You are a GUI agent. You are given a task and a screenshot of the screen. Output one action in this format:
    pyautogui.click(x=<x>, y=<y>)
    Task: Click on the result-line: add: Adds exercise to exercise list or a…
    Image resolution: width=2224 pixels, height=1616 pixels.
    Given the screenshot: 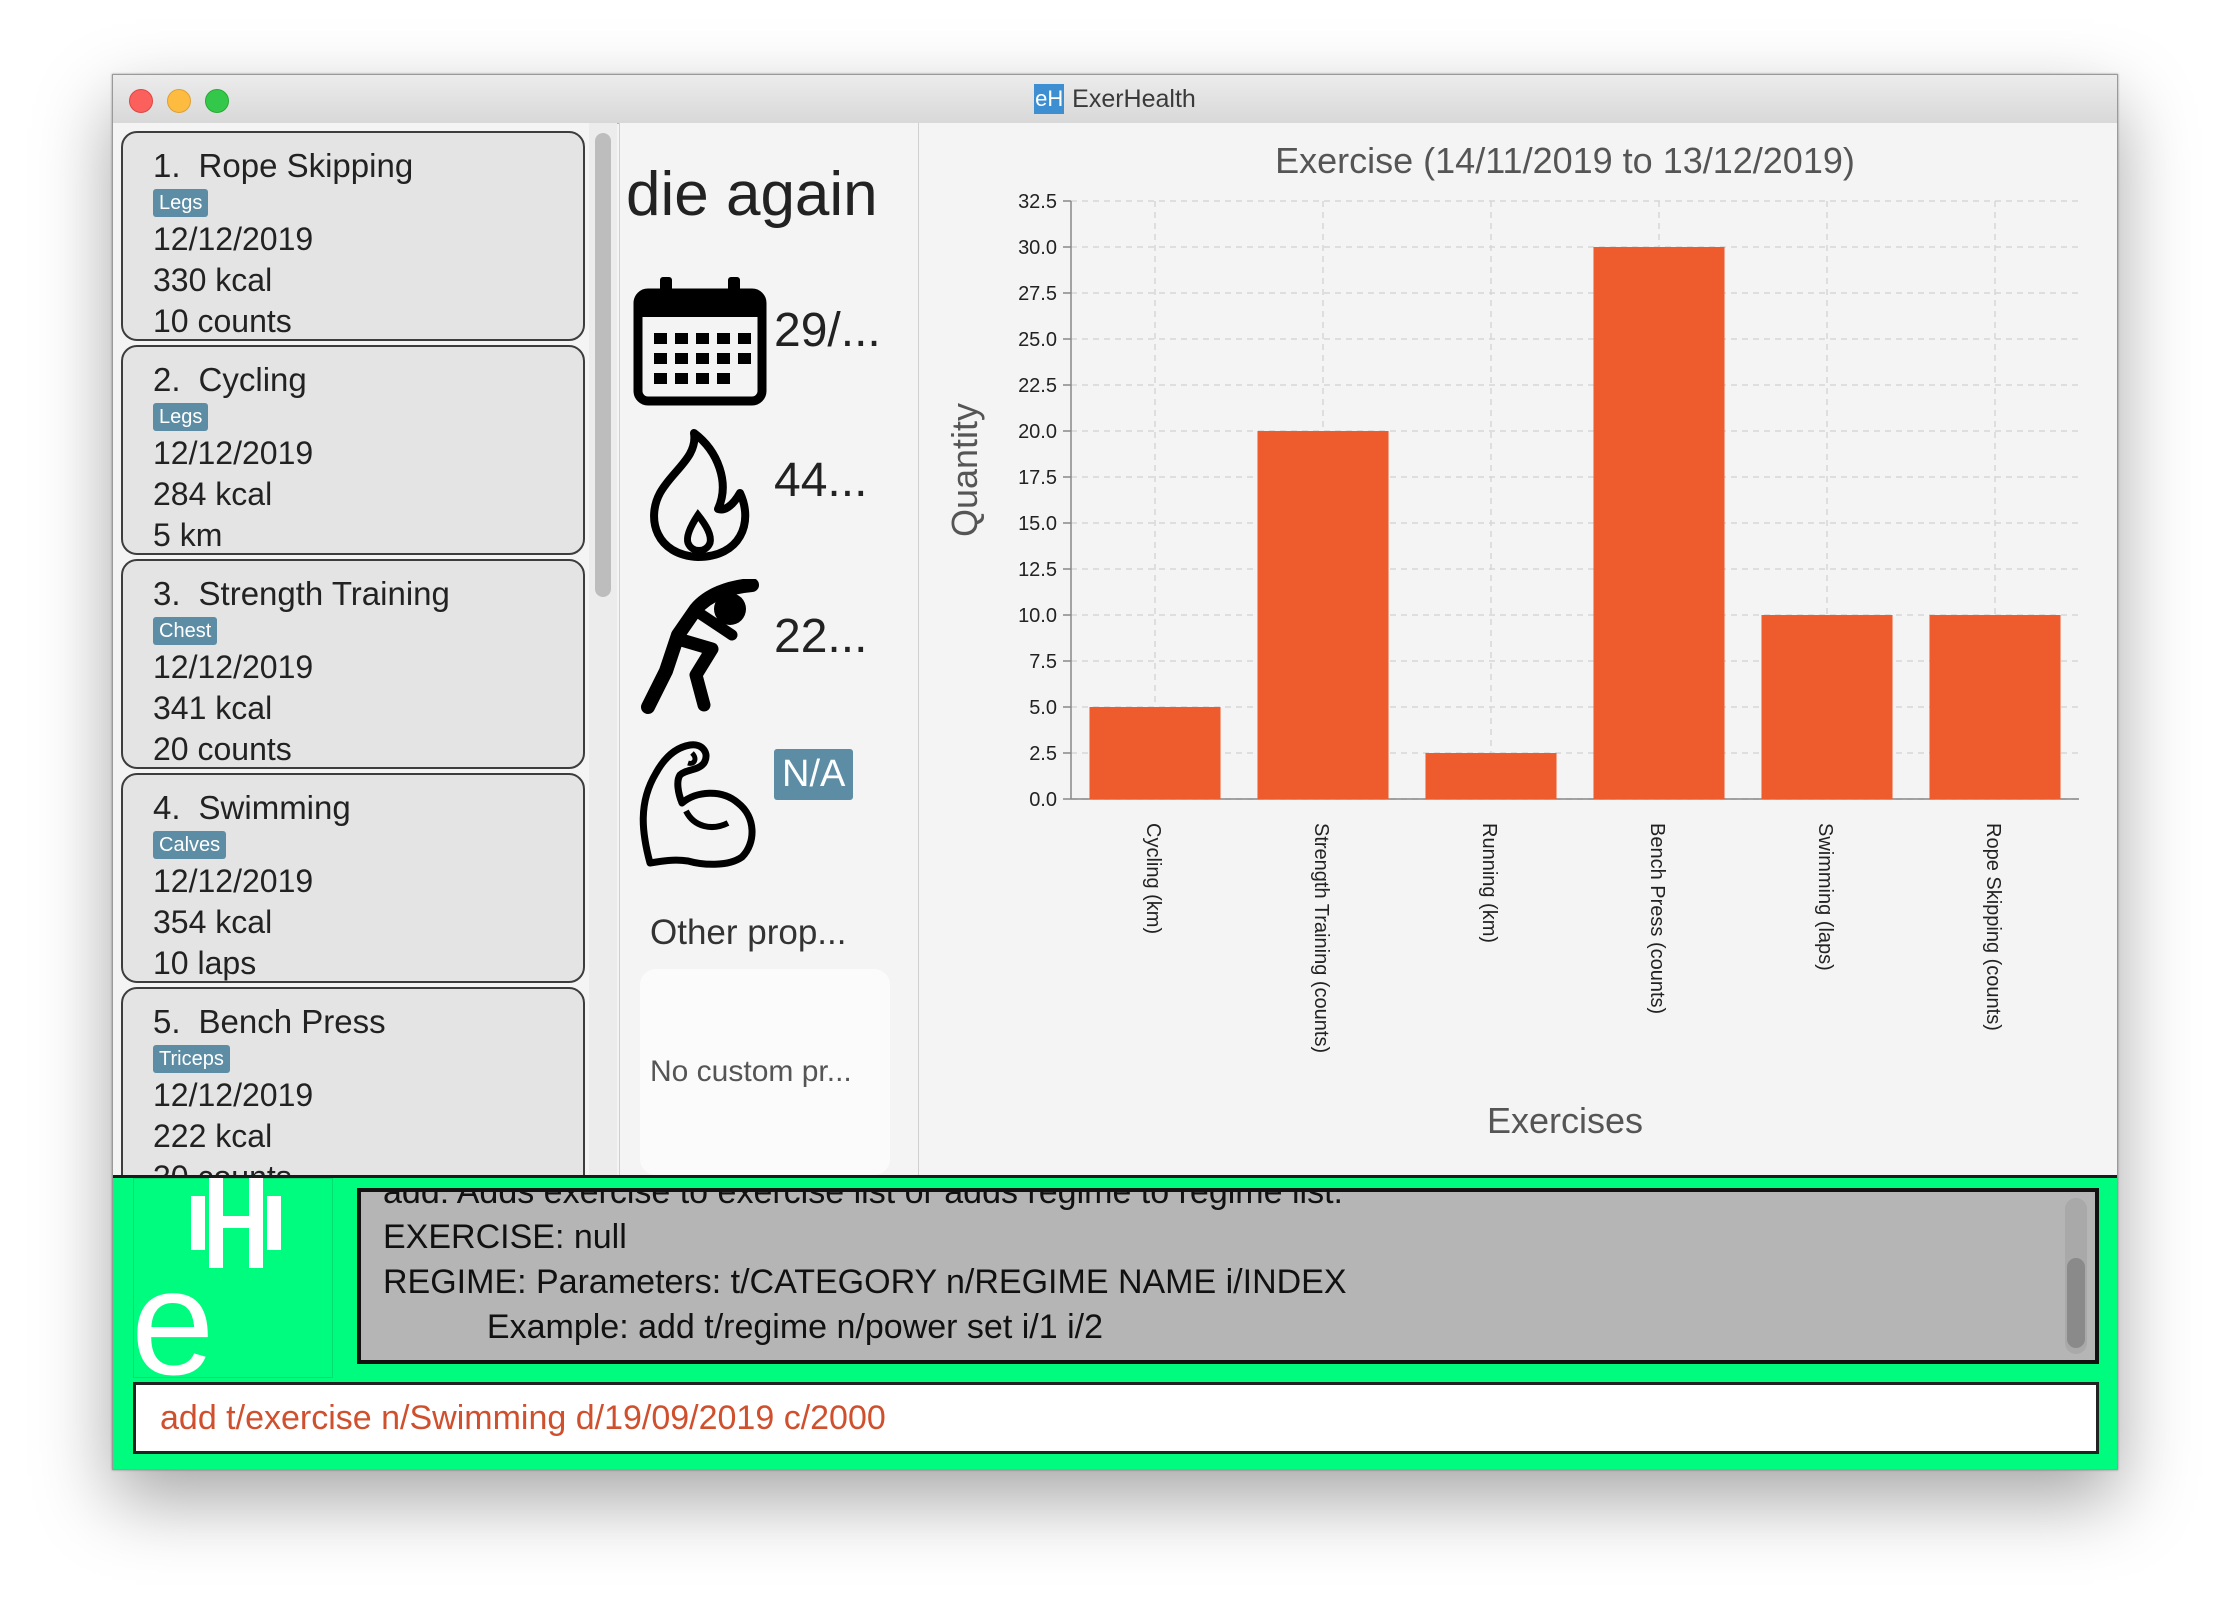 What is the action you would take?
    pyautogui.click(x=863, y=1199)
    